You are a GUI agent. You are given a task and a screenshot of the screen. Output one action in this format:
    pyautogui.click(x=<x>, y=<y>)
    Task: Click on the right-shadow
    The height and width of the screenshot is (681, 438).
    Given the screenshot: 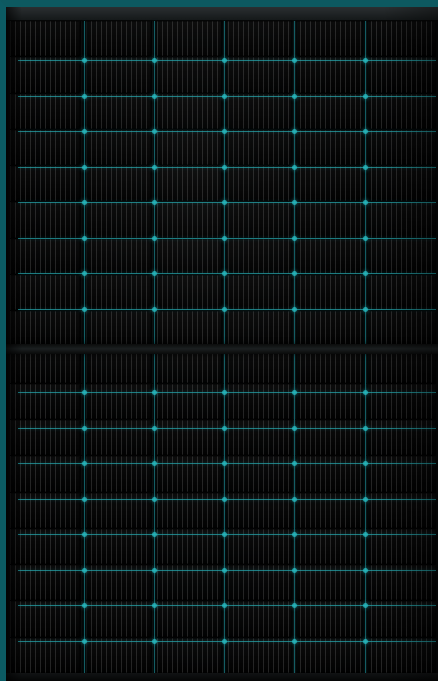 What is the action you would take?
    pyautogui.click(x=410, y=344)
    